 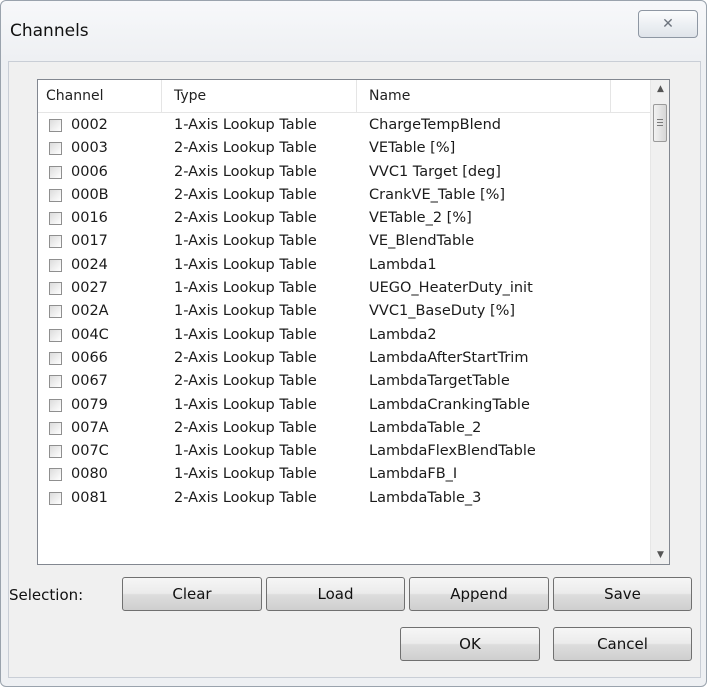 What do you see at coordinates (660, 555) in the screenshot?
I see `scroll-down-icon: ▼` at bounding box center [660, 555].